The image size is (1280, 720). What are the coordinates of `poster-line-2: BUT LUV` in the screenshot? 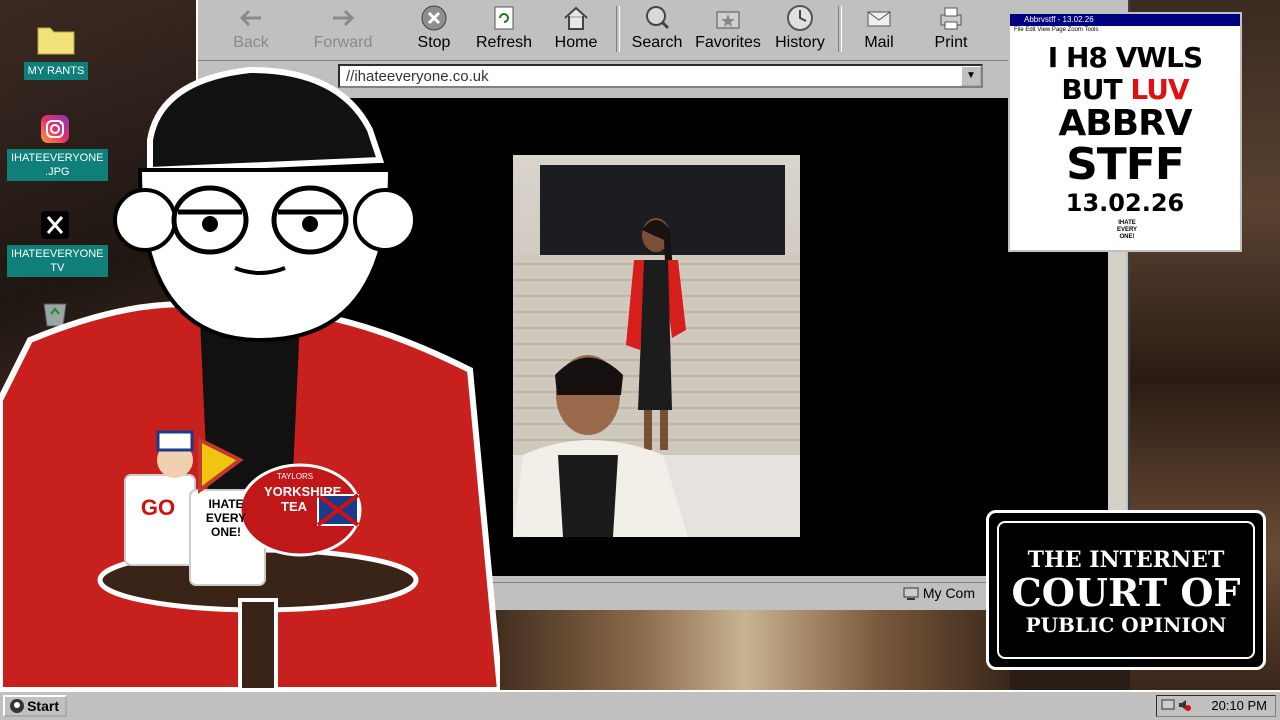 It's located at (1125, 89).